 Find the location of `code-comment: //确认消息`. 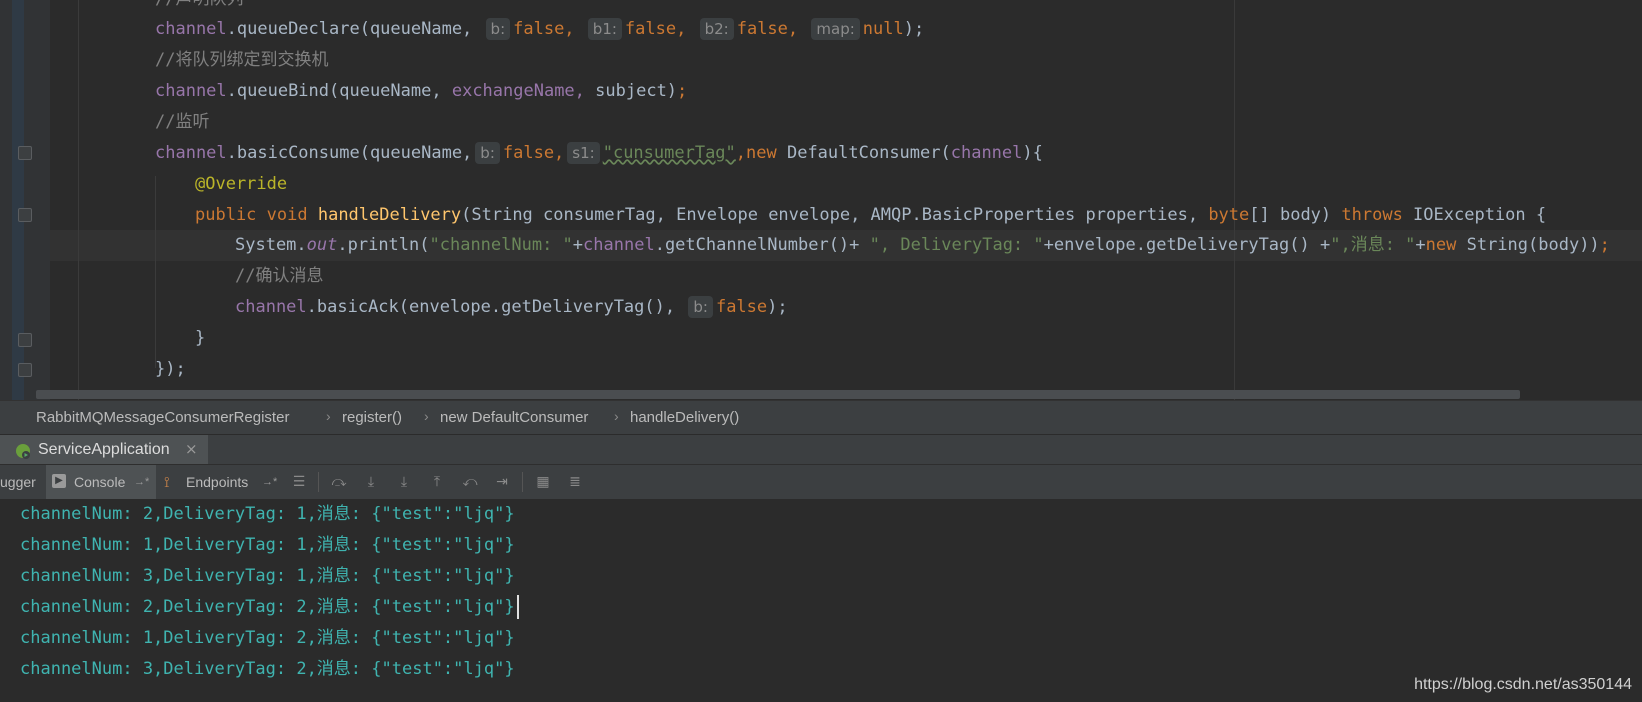

code-comment: //确认消息 is located at coordinates (279, 276).